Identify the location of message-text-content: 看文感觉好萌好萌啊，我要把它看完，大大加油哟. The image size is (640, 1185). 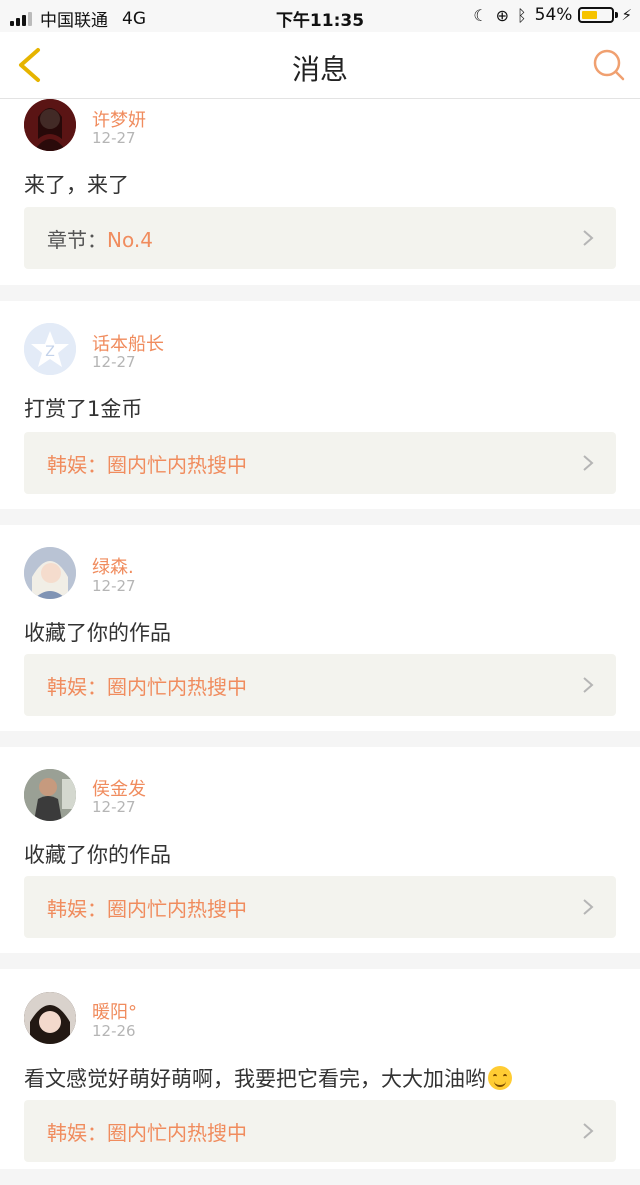
(255, 1079).